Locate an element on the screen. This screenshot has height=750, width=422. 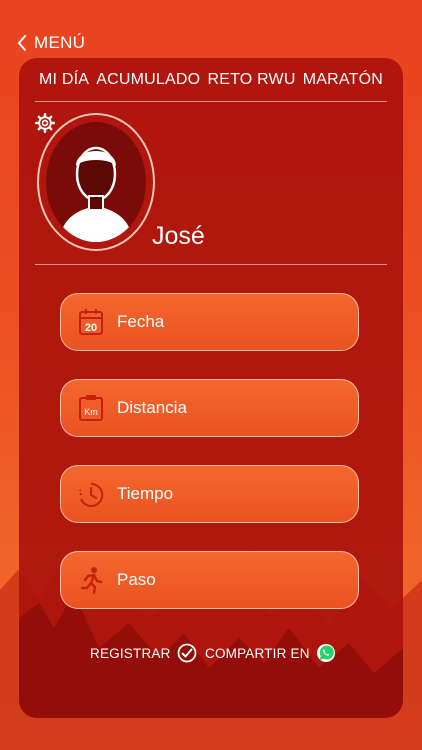
chevron-left-icon is located at coordinates (21, 43).